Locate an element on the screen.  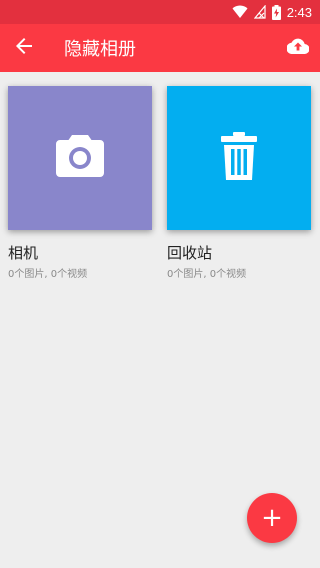
album-name: 相机 is located at coordinates (23, 253).